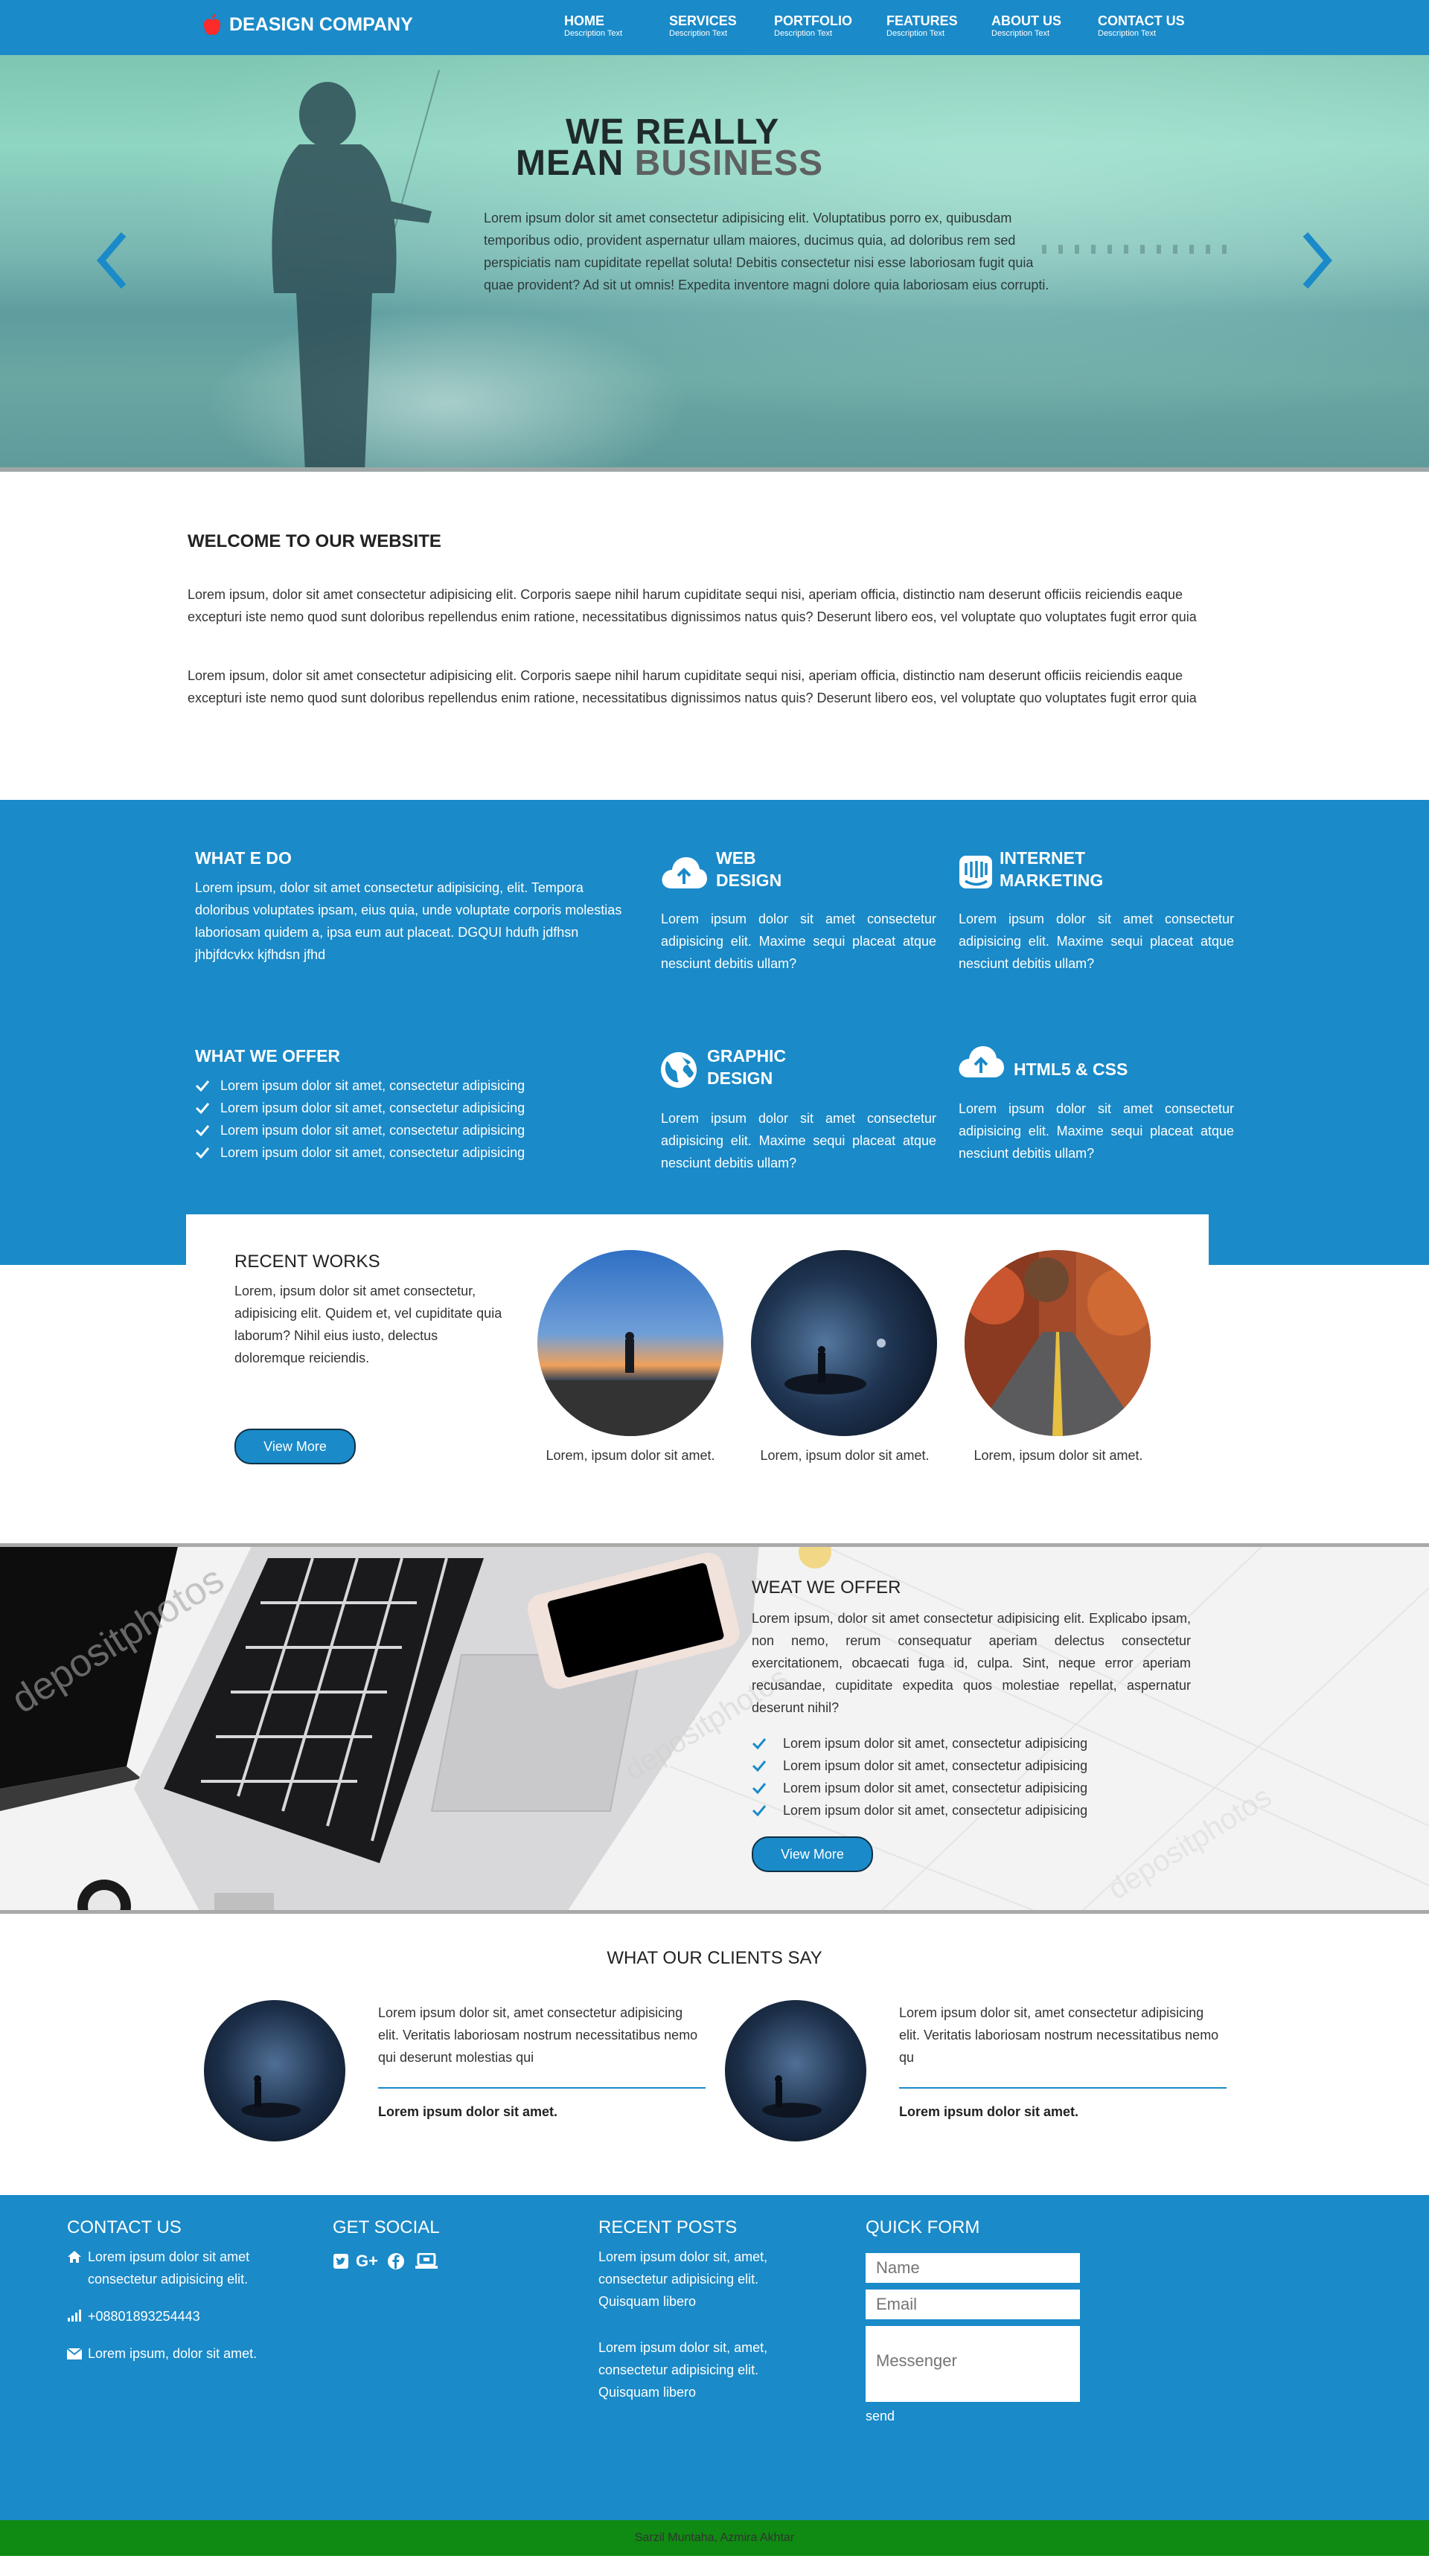 This screenshot has height=2576, width=1429. What do you see at coordinates (1042, 858) in the screenshot?
I see `service-title-a: INTERNET` at bounding box center [1042, 858].